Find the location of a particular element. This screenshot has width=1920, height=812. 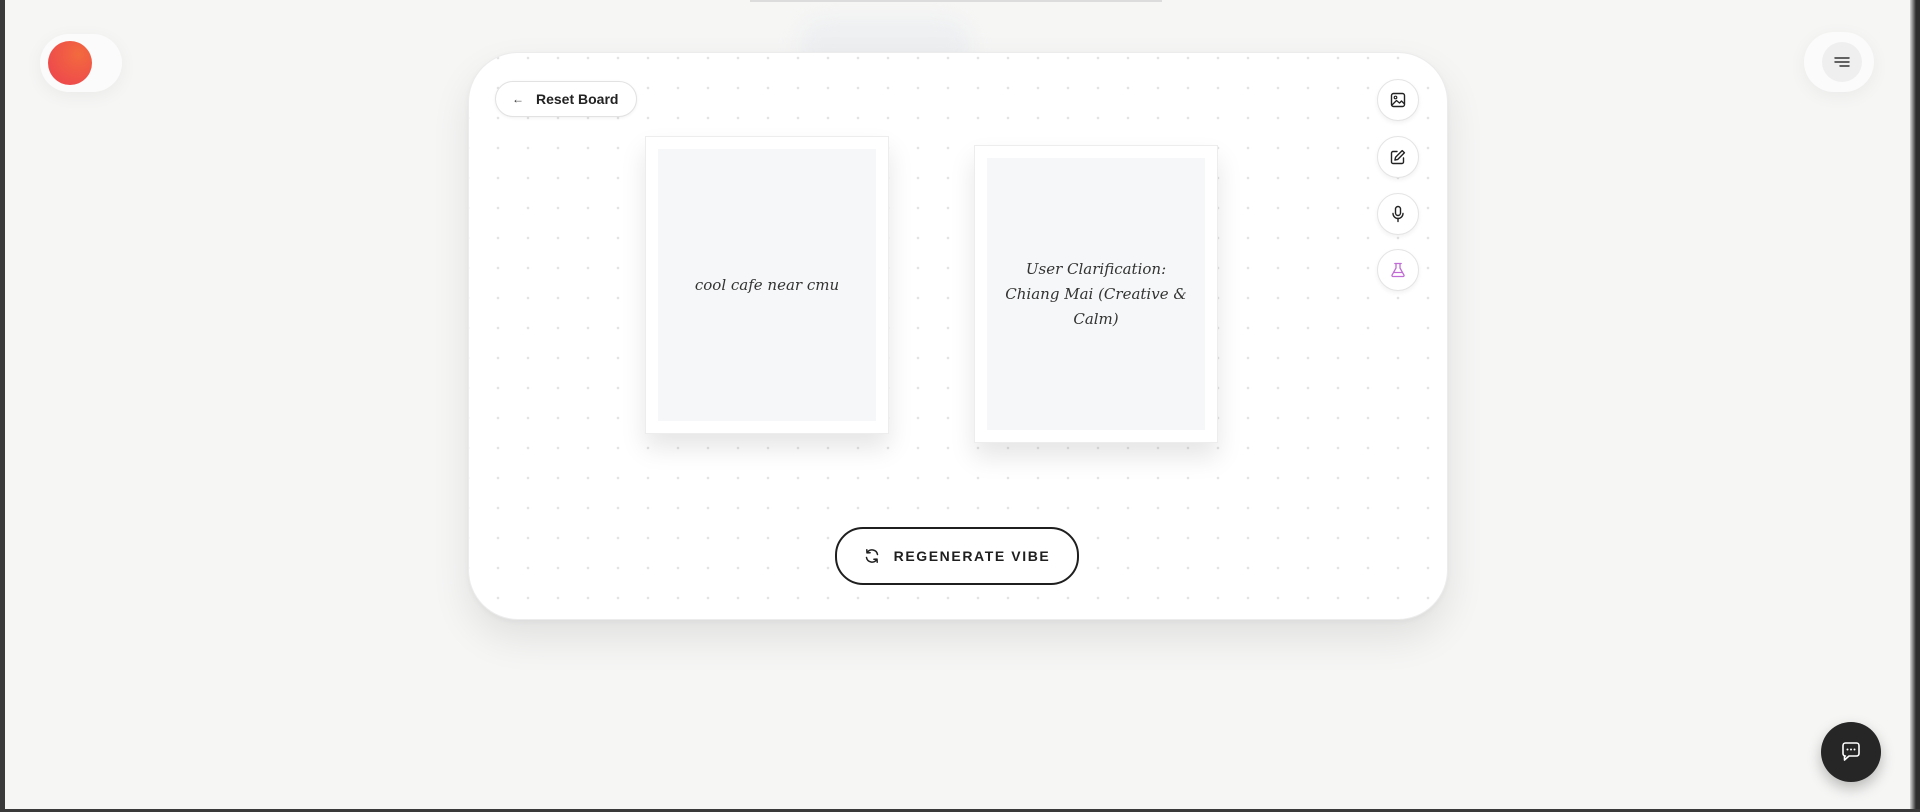

edit-icon is located at coordinates (1398, 157).